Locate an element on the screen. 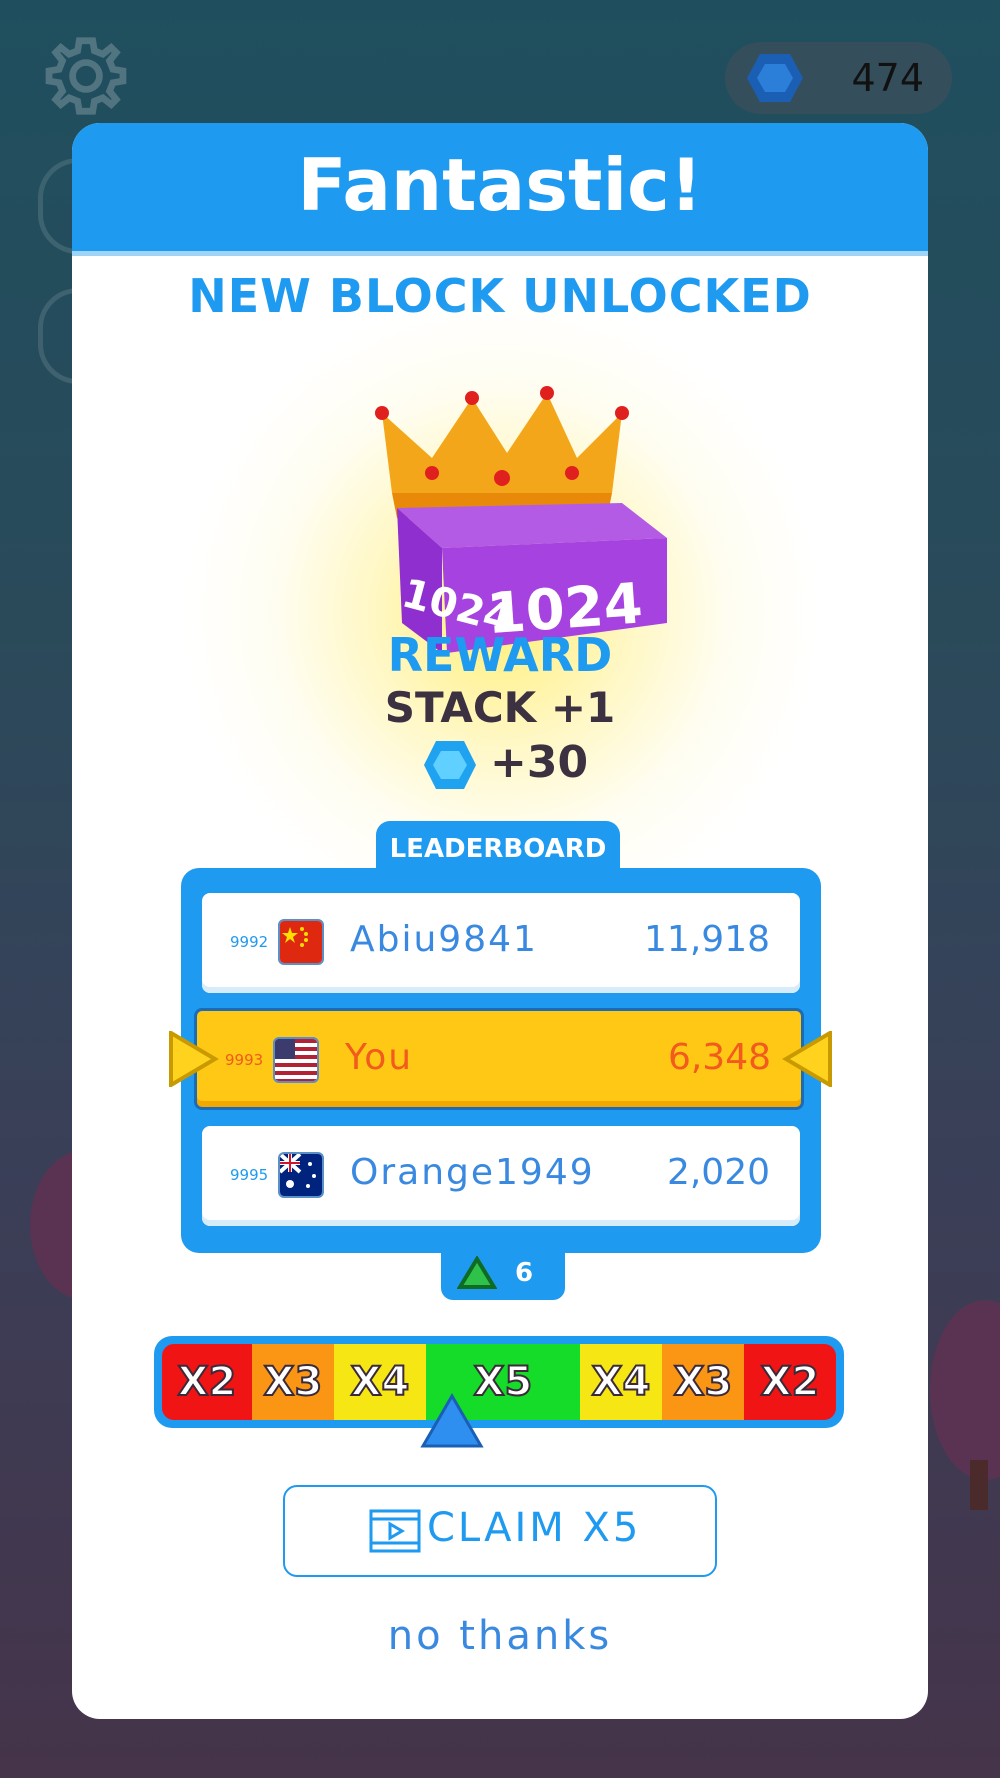  gem-count: 474 is located at coordinates (887, 78).